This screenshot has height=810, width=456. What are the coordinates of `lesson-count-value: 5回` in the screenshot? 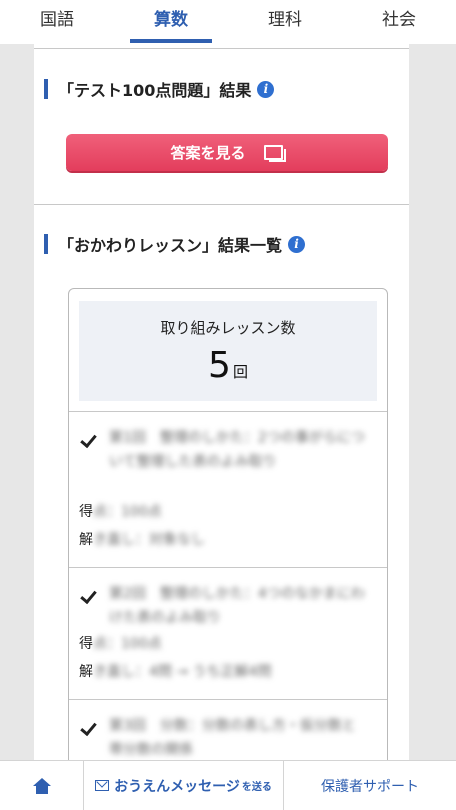 It's located at (228, 365).